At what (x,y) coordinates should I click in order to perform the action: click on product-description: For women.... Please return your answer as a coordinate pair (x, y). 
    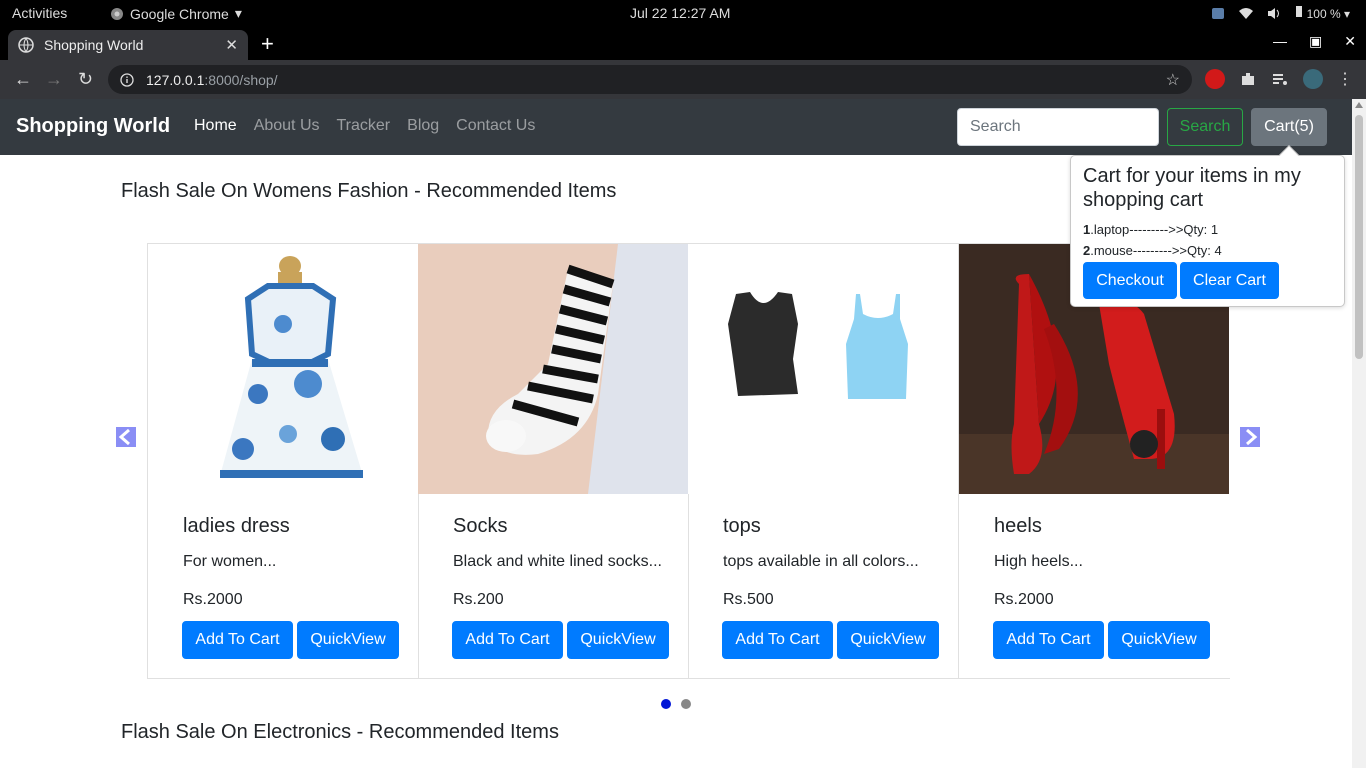
    Looking at the image, I should click on (230, 561).